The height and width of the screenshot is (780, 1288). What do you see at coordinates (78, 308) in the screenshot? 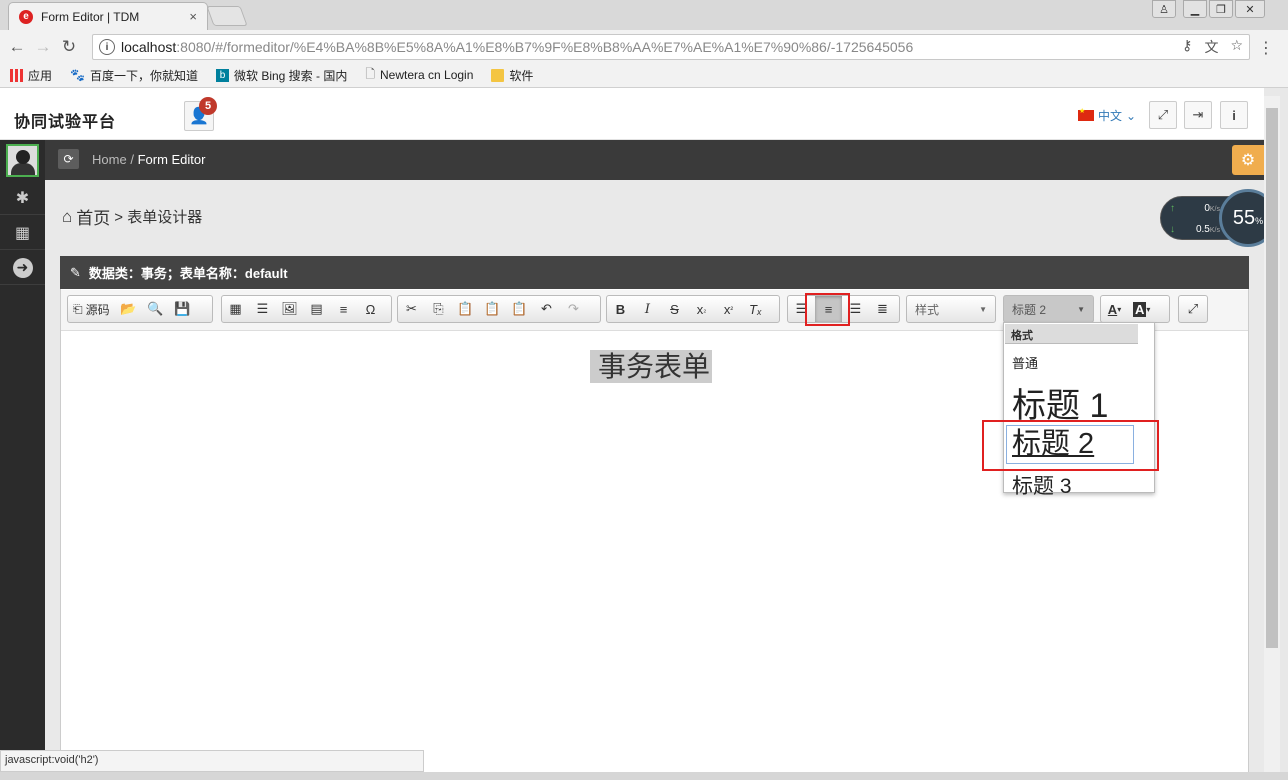
I see `source-icon: ⎗` at bounding box center [78, 308].